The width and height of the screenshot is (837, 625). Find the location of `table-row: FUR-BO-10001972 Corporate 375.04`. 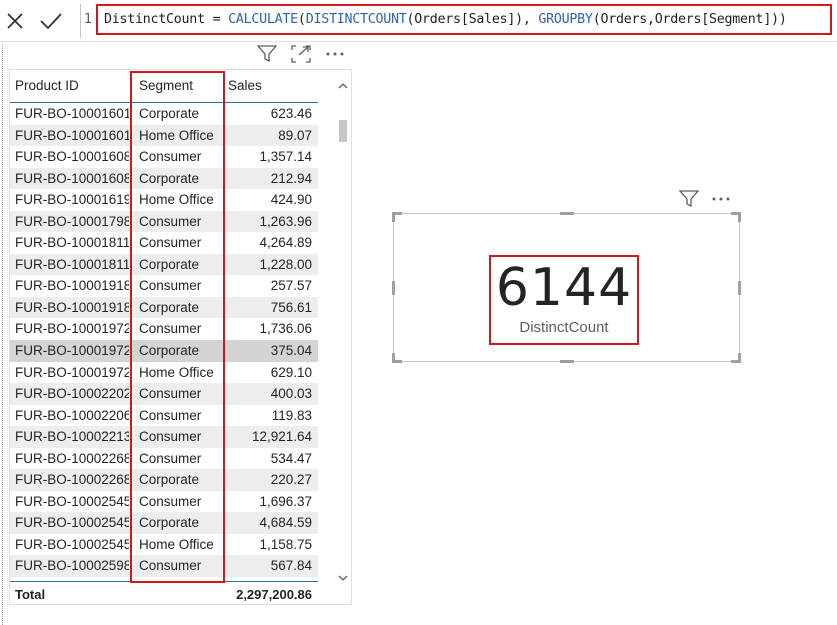

table-row: FUR-BO-10001972 Corporate 375.04 is located at coordinates (164, 351).